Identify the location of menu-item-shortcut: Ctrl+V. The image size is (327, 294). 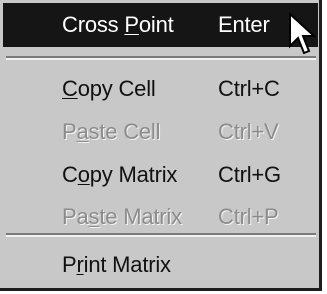
(248, 131).